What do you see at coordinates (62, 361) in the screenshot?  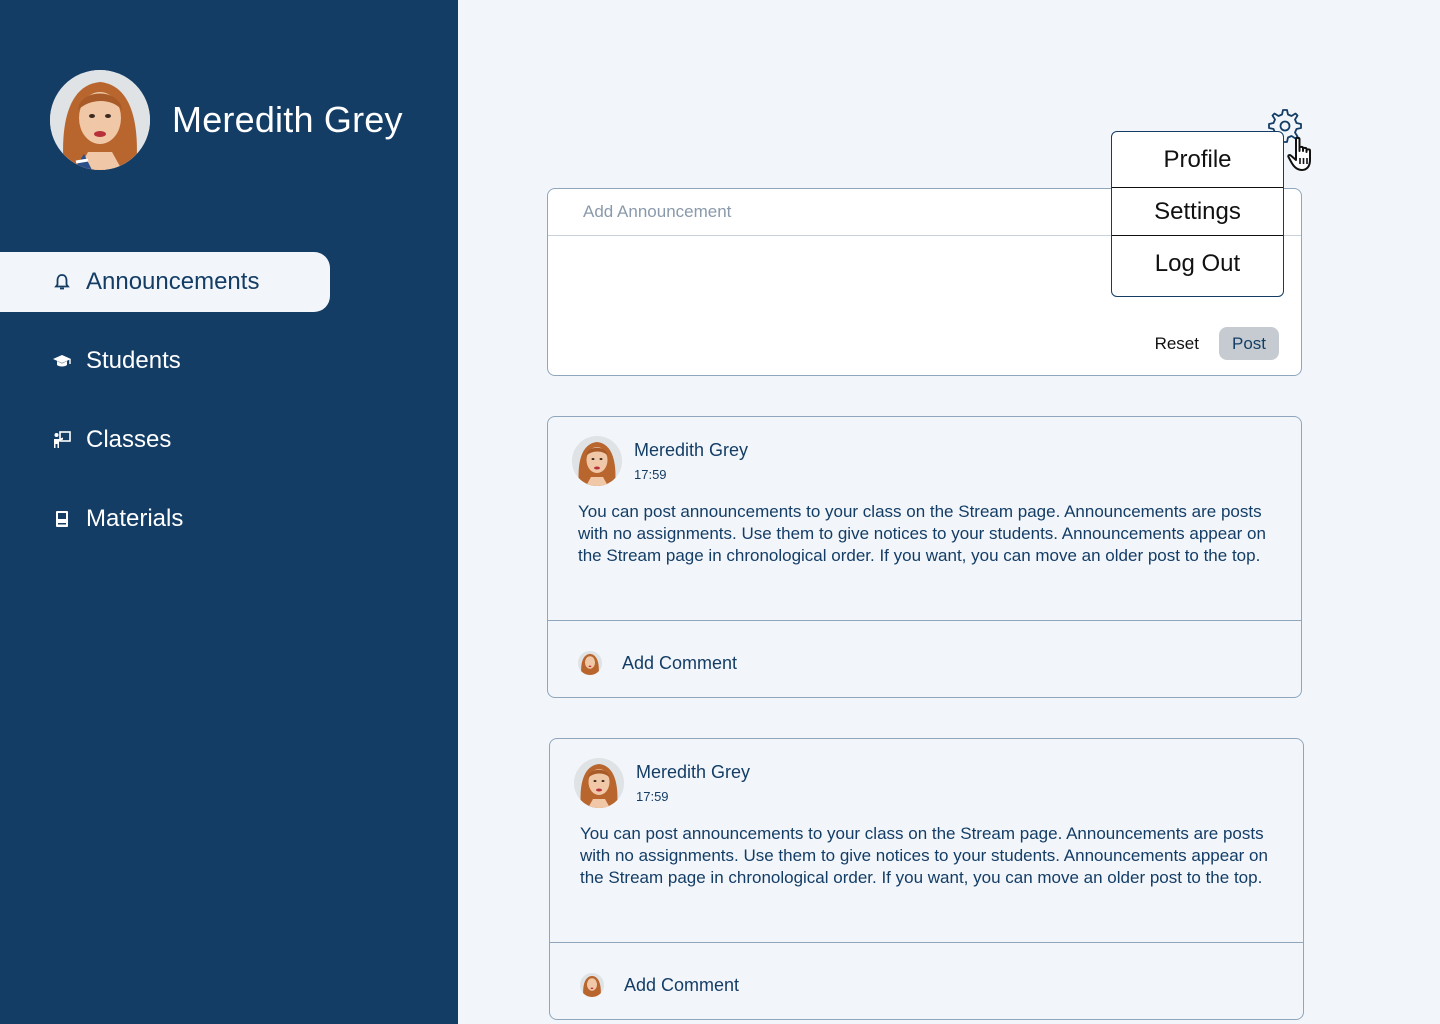 I see `graduation-cap-icon` at bounding box center [62, 361].